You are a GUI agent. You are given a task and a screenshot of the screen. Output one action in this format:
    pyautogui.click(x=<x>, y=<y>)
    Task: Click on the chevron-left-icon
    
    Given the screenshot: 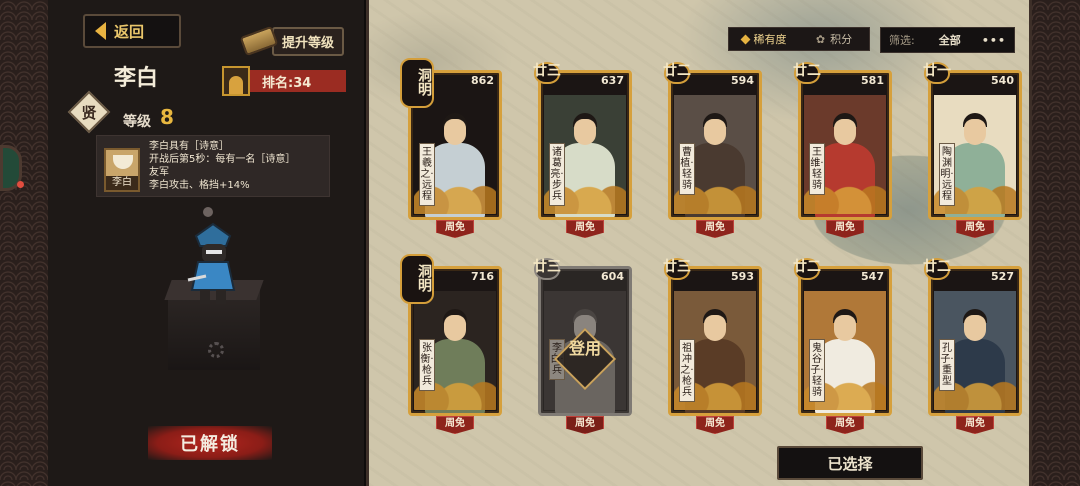 What is the action you would take?
    pyautogui.click(x=100, y=31)
    